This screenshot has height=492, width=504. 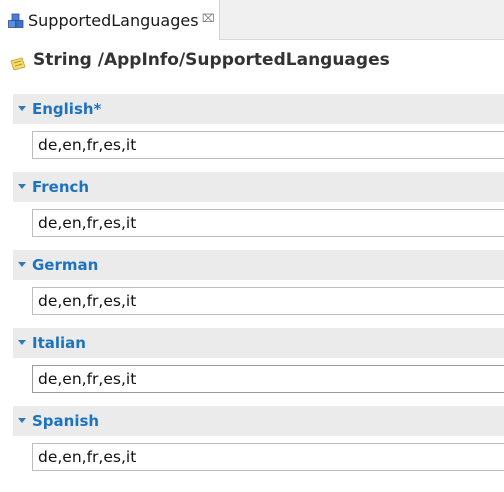 I want to click on section-label: Spanish, so click(x=66, y=421).